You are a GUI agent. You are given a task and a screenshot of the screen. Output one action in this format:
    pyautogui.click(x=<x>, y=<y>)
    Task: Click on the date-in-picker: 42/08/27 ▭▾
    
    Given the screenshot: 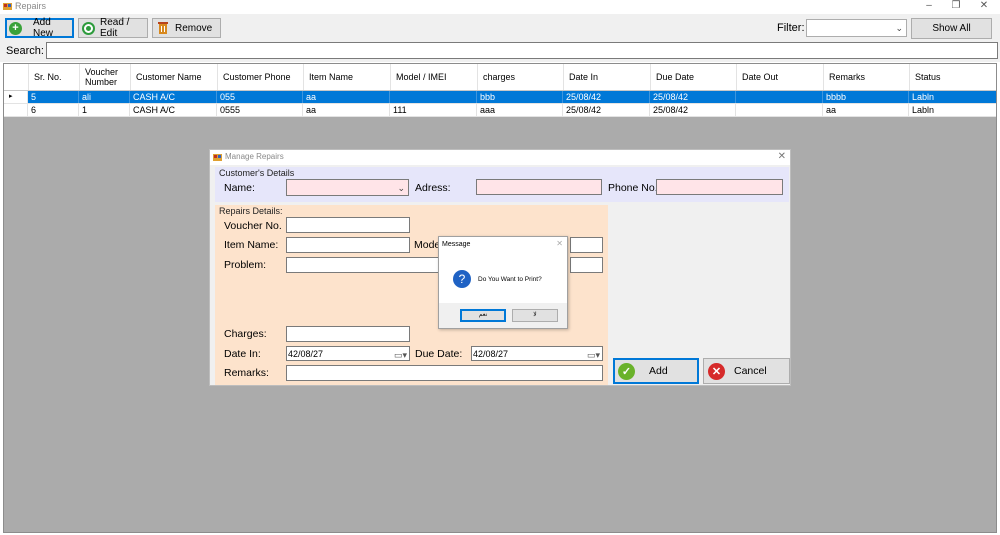 What is the action you would take?
    pyautogui.click(x=348, y=353)
    